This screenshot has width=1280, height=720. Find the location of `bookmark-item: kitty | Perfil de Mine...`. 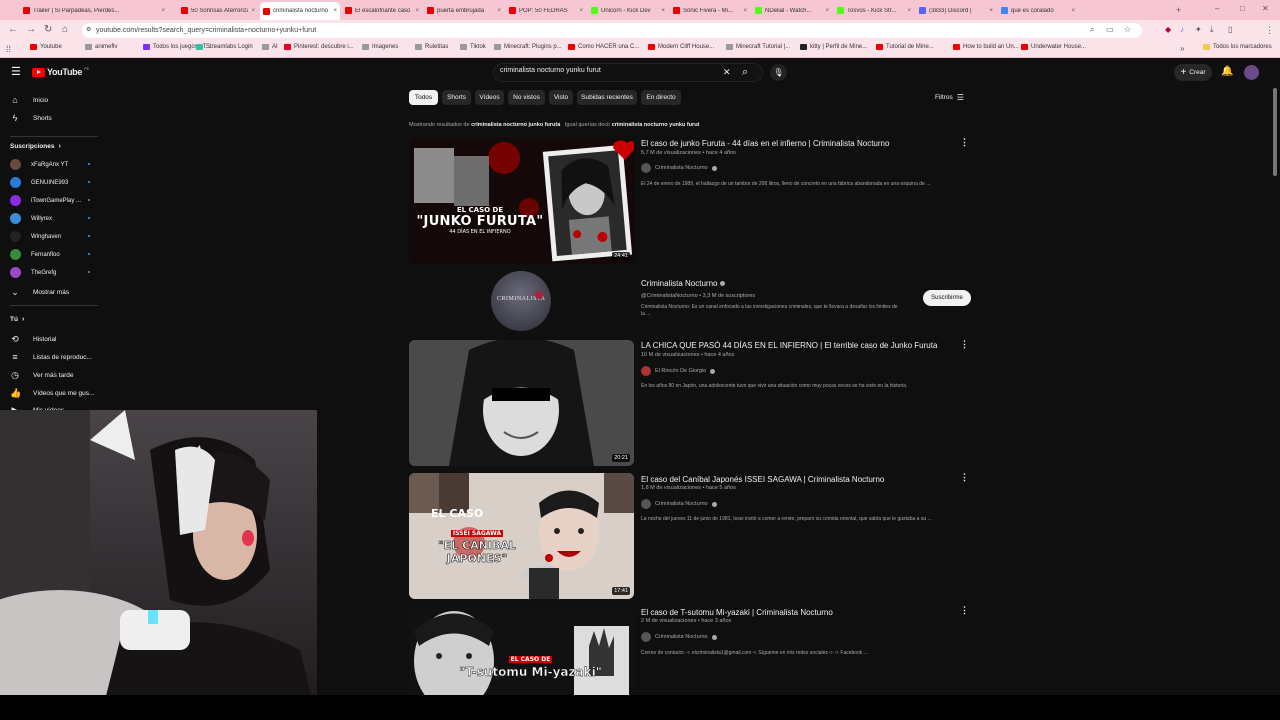

bookmark-item: kitty | Perfil de Mine... is located at coordinates (833, 47).